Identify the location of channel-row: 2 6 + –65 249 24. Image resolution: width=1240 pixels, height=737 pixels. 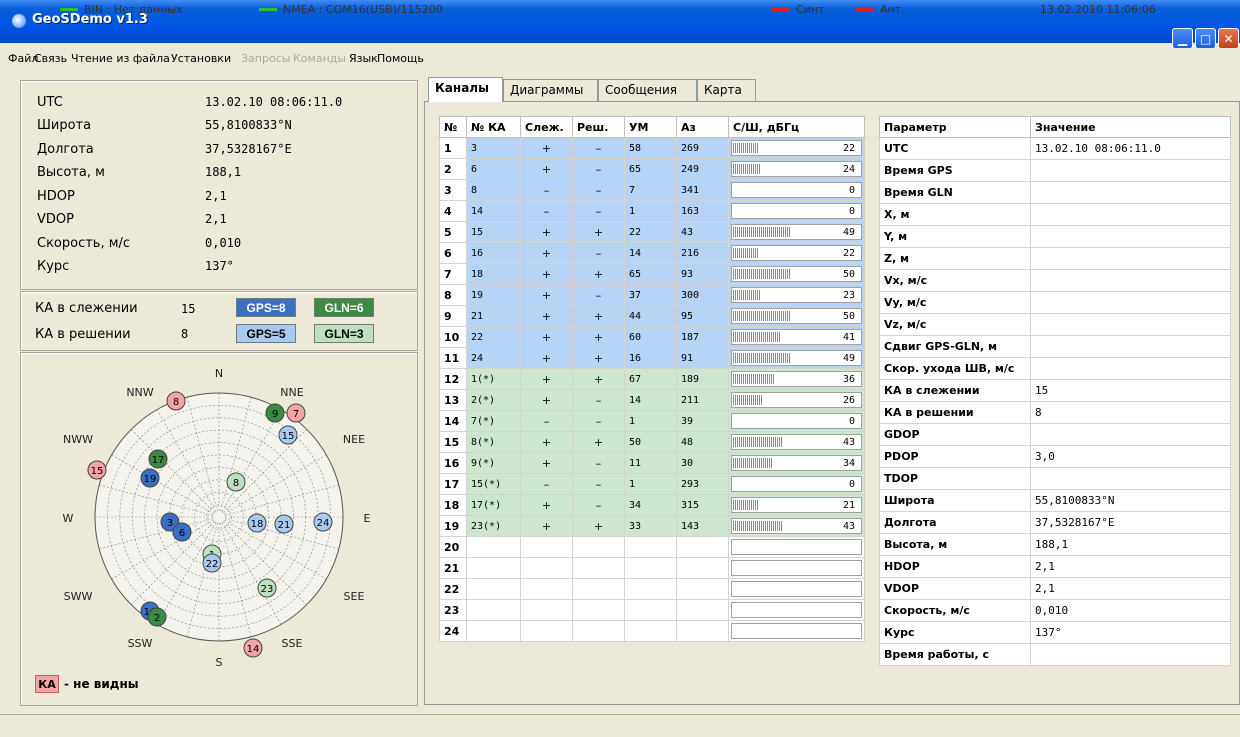
(652, 169).